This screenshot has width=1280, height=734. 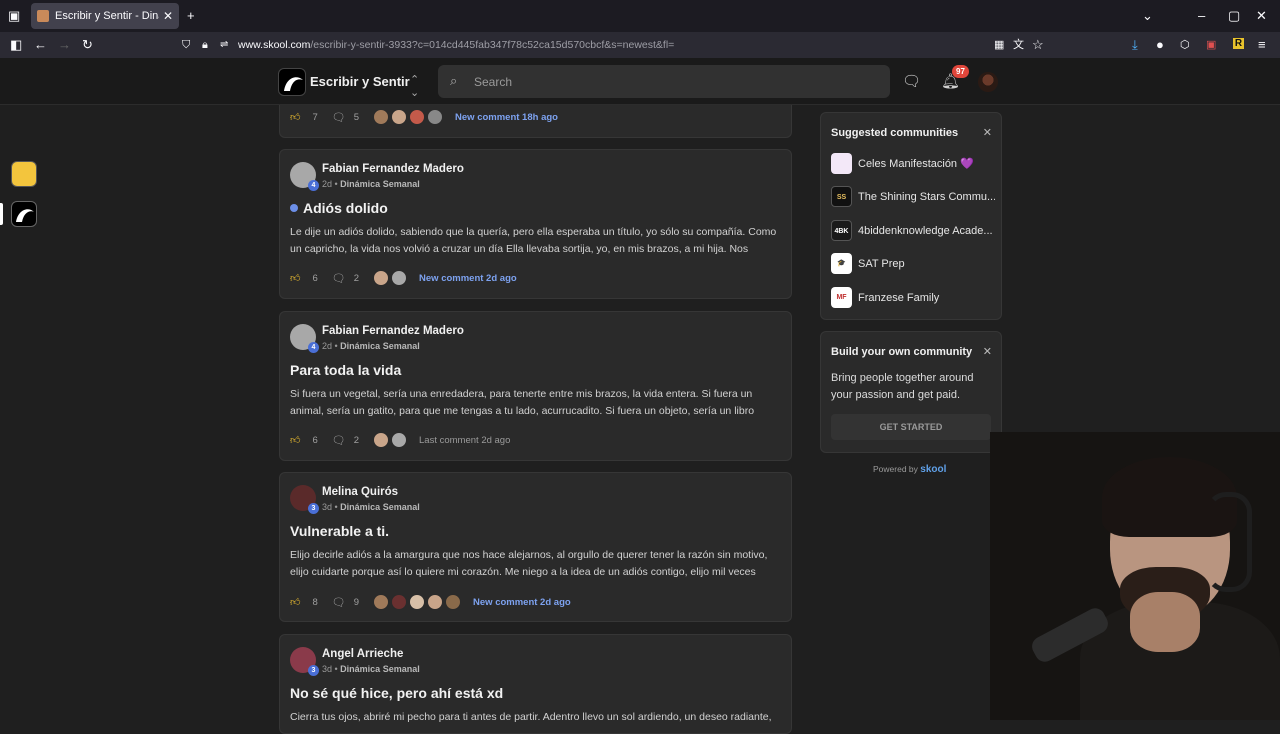 What do you see at coordinates (1135, 45) in the screenshot?
I see `download-icon: ⤓` at bounding box center [1135, 45].